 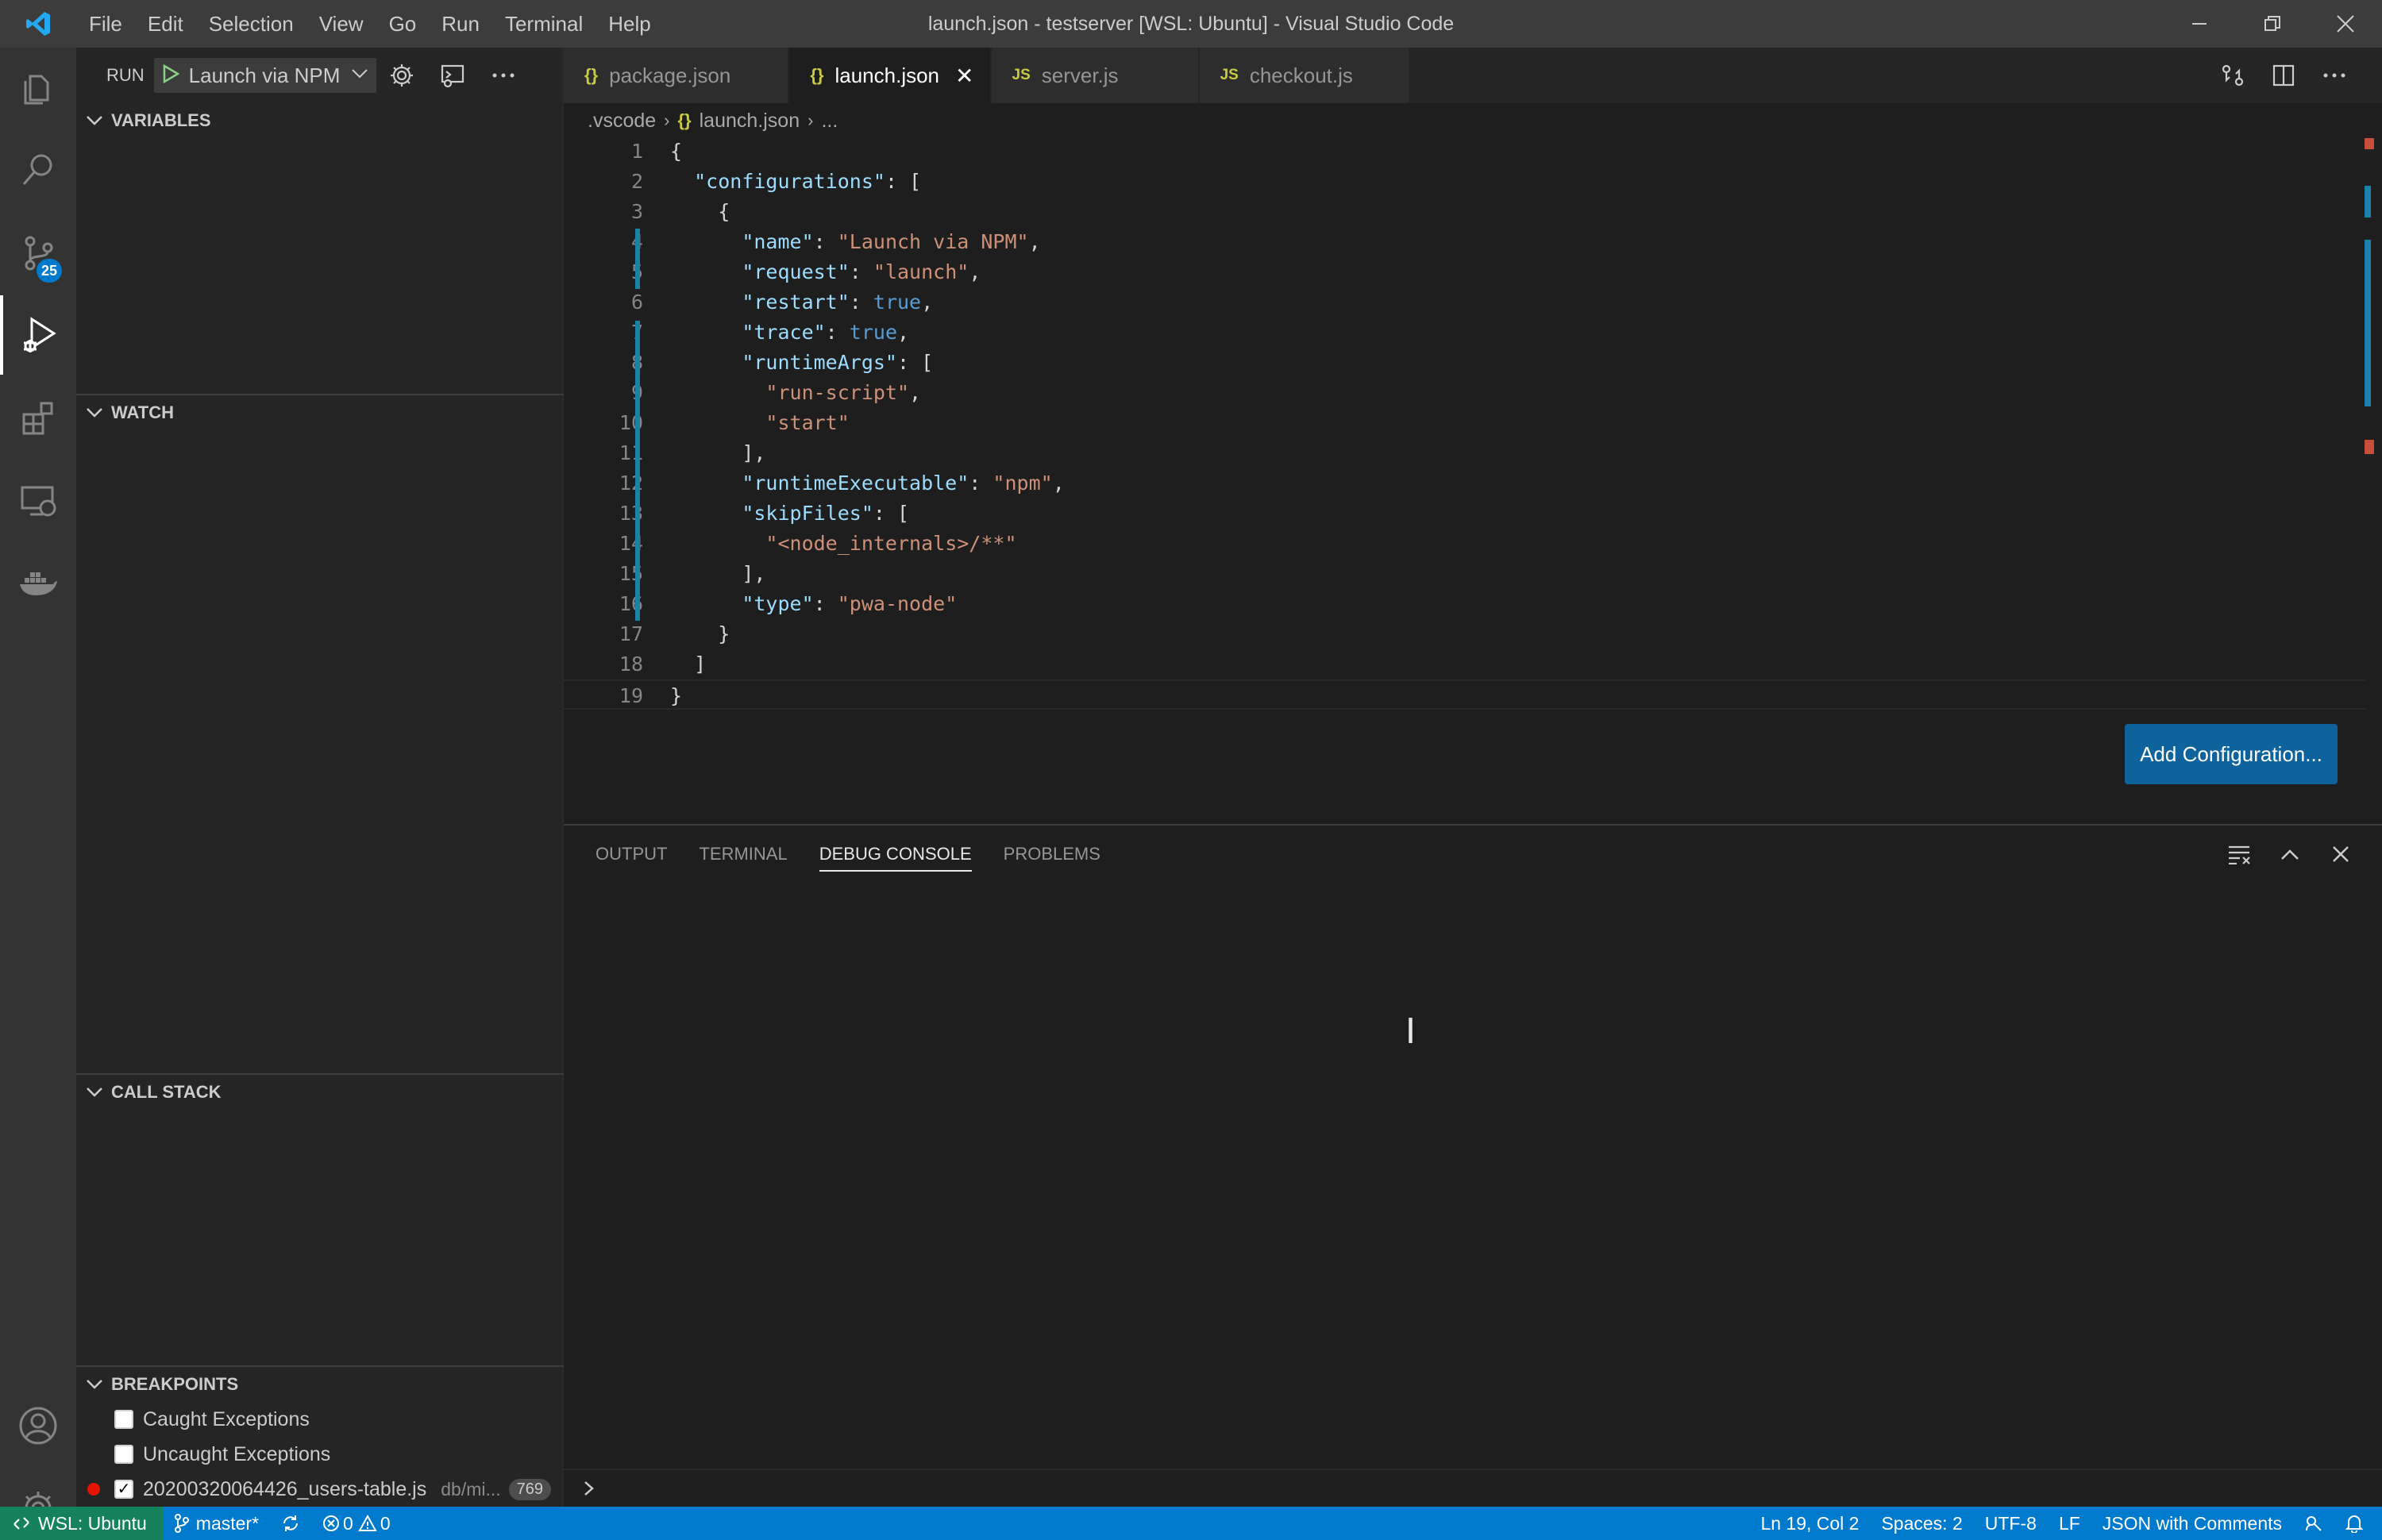 What do you see at coordinates (1465, 634) in the screenshot?
I see `code-line: 17 }` at bounding box center [1465, 634].